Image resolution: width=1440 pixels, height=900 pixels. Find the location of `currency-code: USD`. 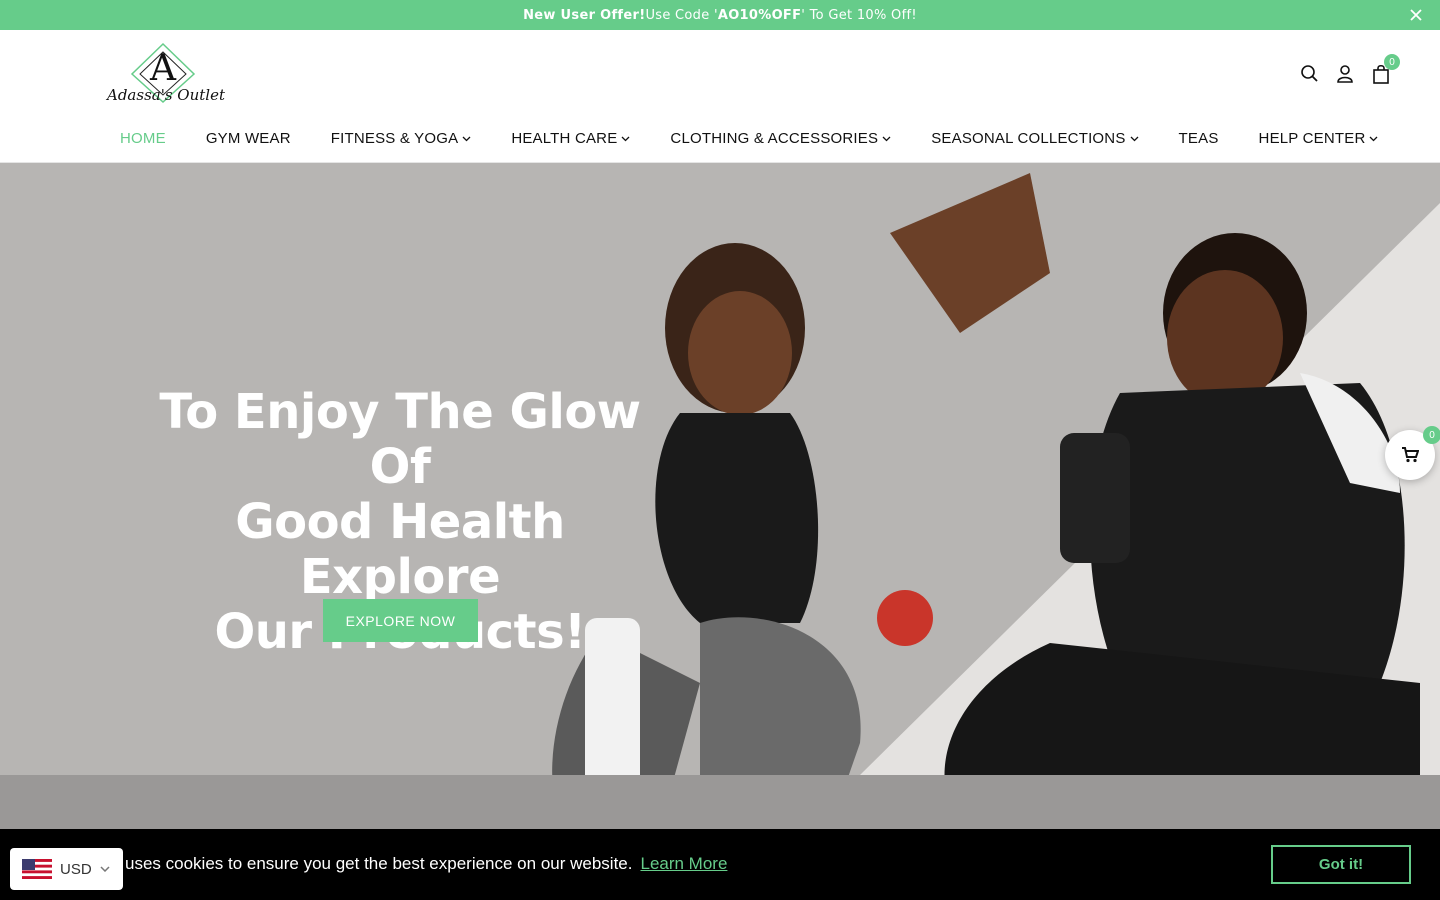

currency-code: USD is located at coordinates (76, 869).